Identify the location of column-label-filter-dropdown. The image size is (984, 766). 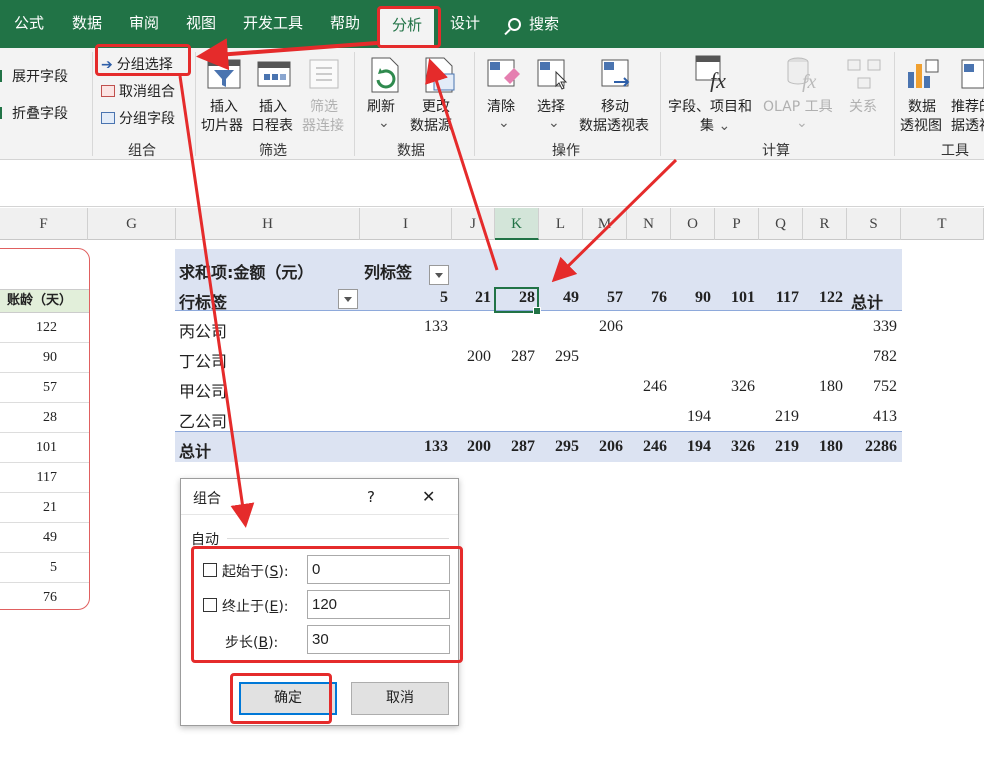
(439, 275).